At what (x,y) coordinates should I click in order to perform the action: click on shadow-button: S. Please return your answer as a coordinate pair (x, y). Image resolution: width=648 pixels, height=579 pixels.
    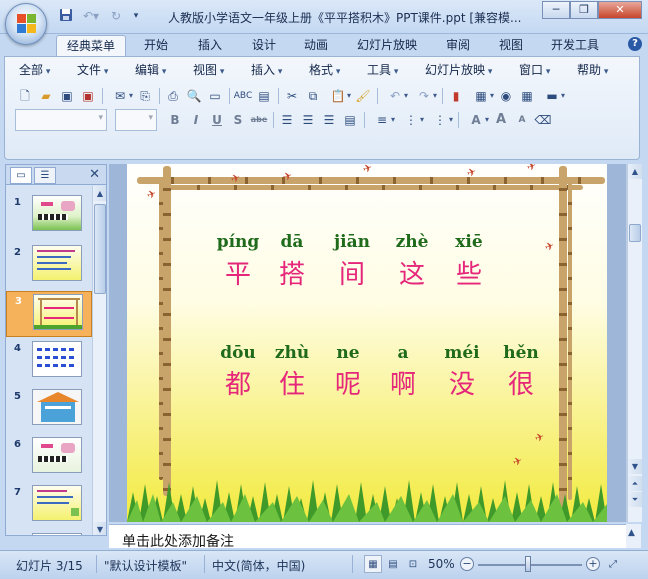
    Looking at the image, I should click on (238, 120).